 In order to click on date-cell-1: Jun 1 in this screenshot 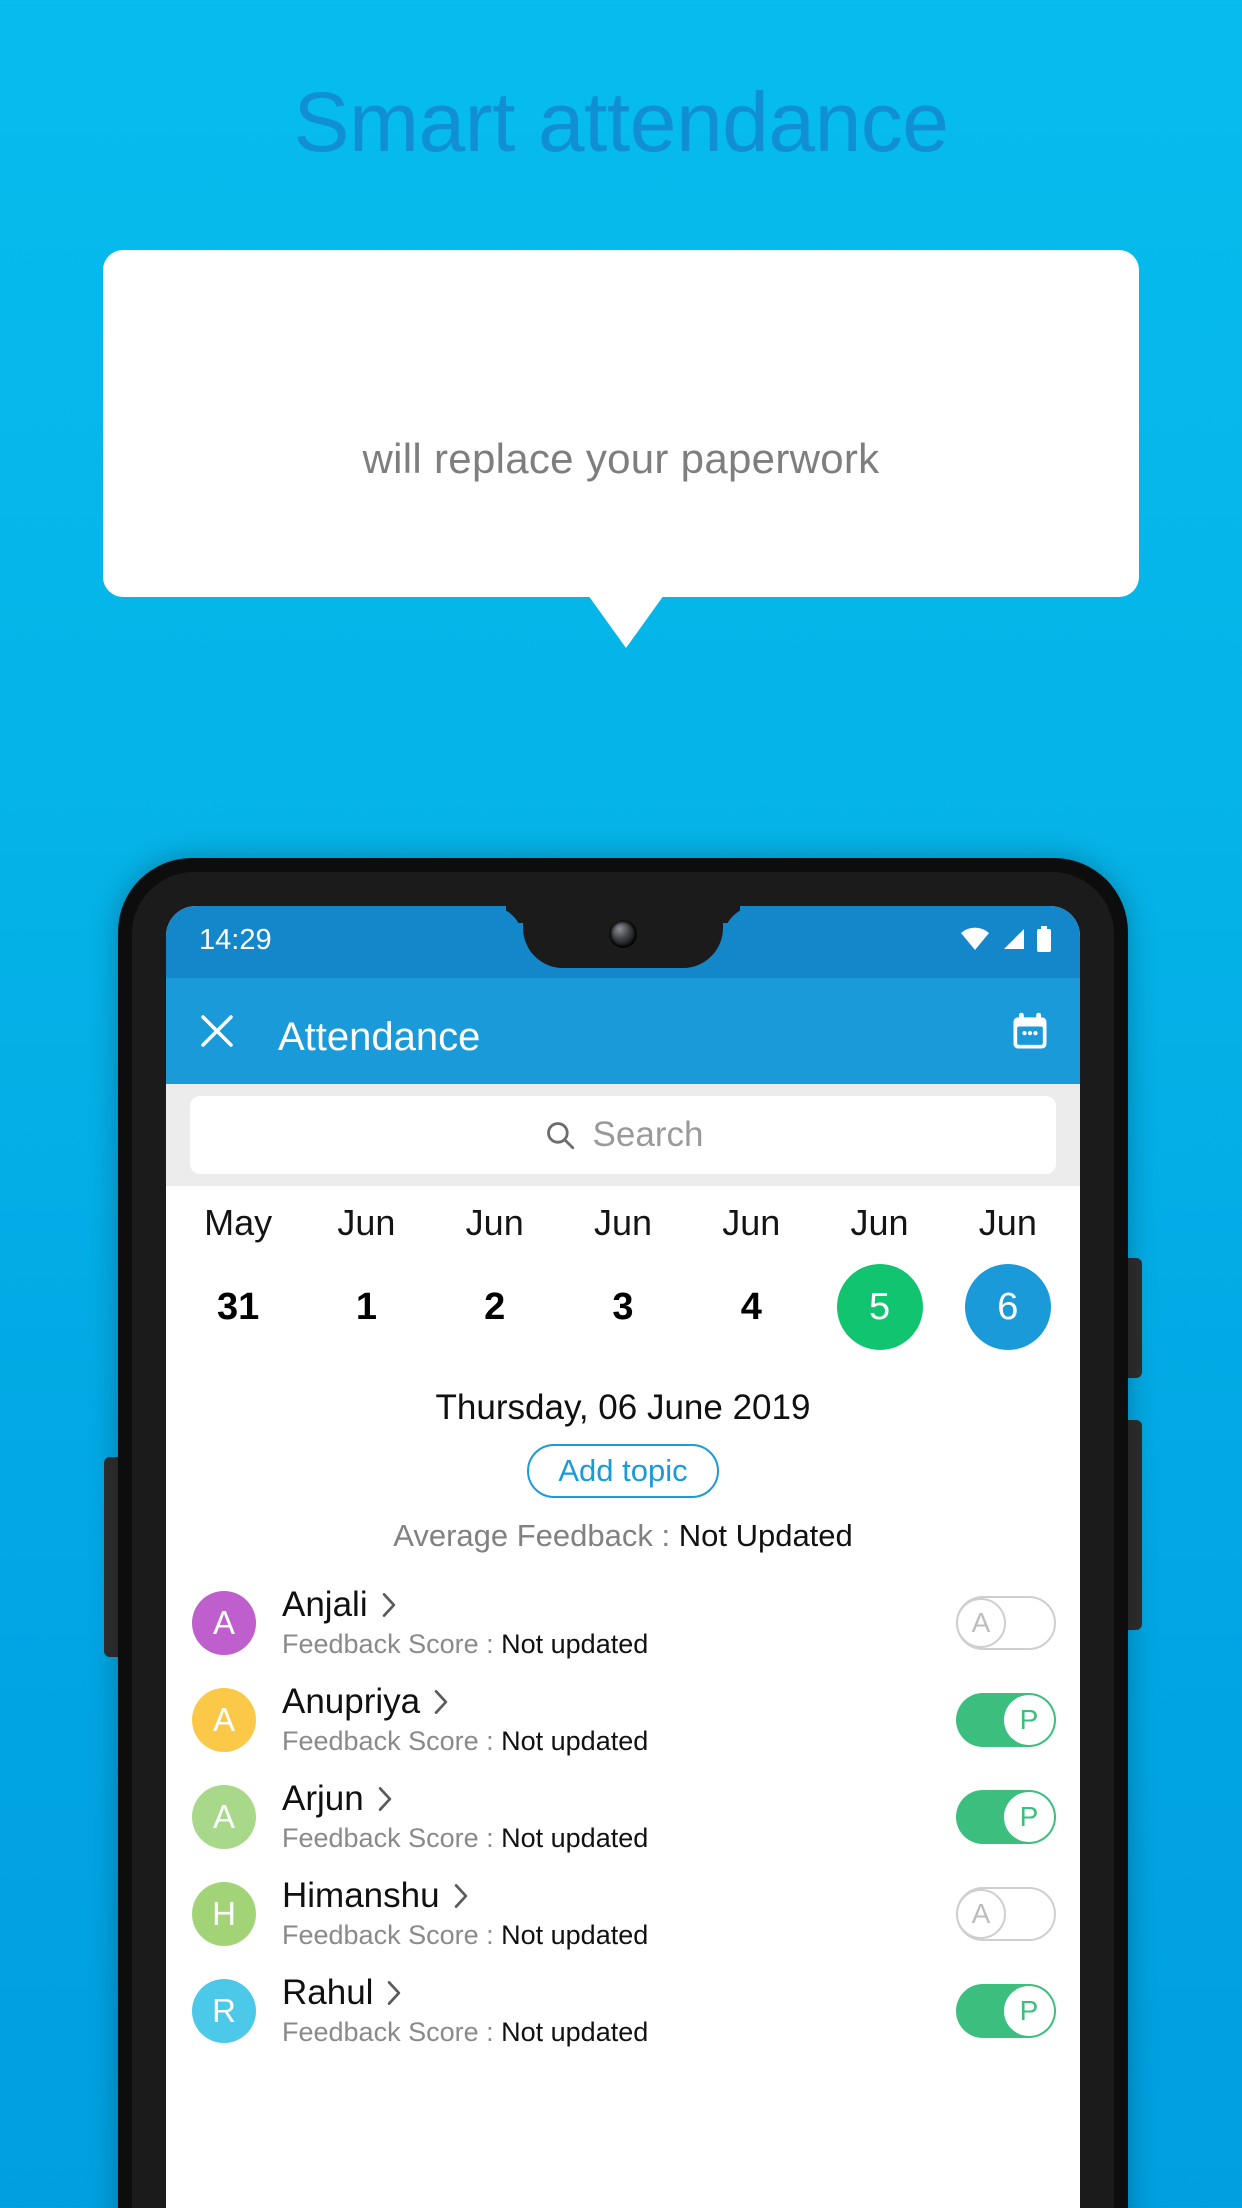, I will do `click(366, 1268)`.